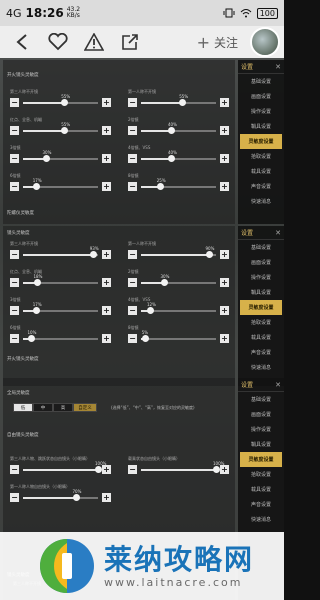 The height and width of the screenshot is (600, 320). I want to click on preset-option: 自定义, so click(85, 407).